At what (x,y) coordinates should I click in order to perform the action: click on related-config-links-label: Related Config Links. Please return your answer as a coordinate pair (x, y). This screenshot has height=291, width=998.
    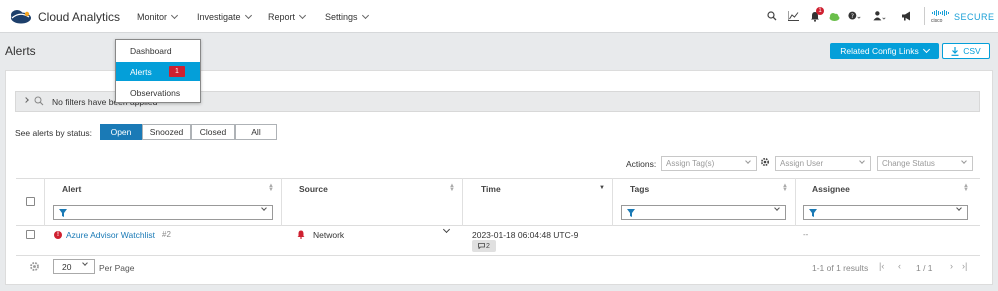
    Looking at the image, I should click on (879, 51).